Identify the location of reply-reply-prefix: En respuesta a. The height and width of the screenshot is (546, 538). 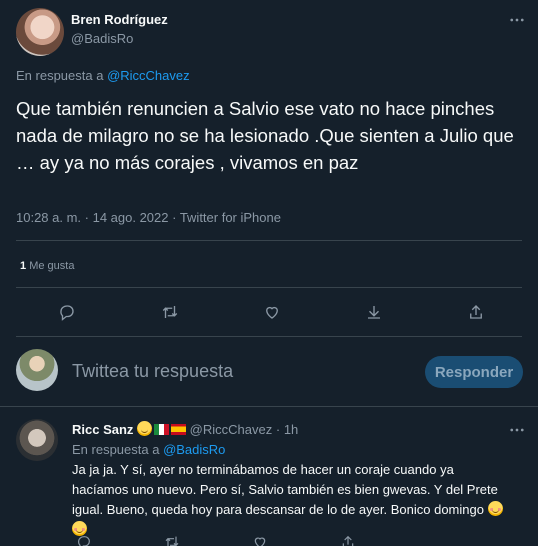
(118, 449).